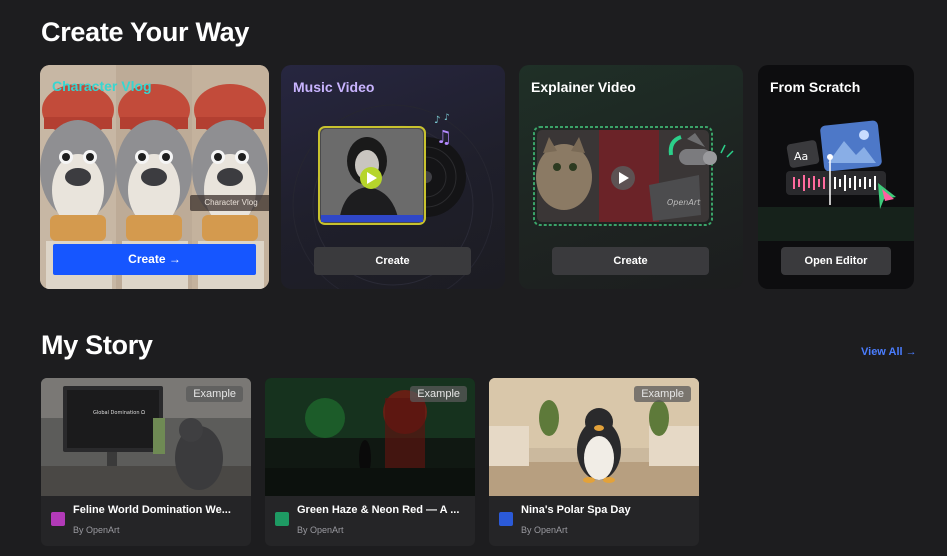 The height and width of the screenshot is (556, 947). I want to click on character-vlog-tag: Character Vlog, so click(229, 203).